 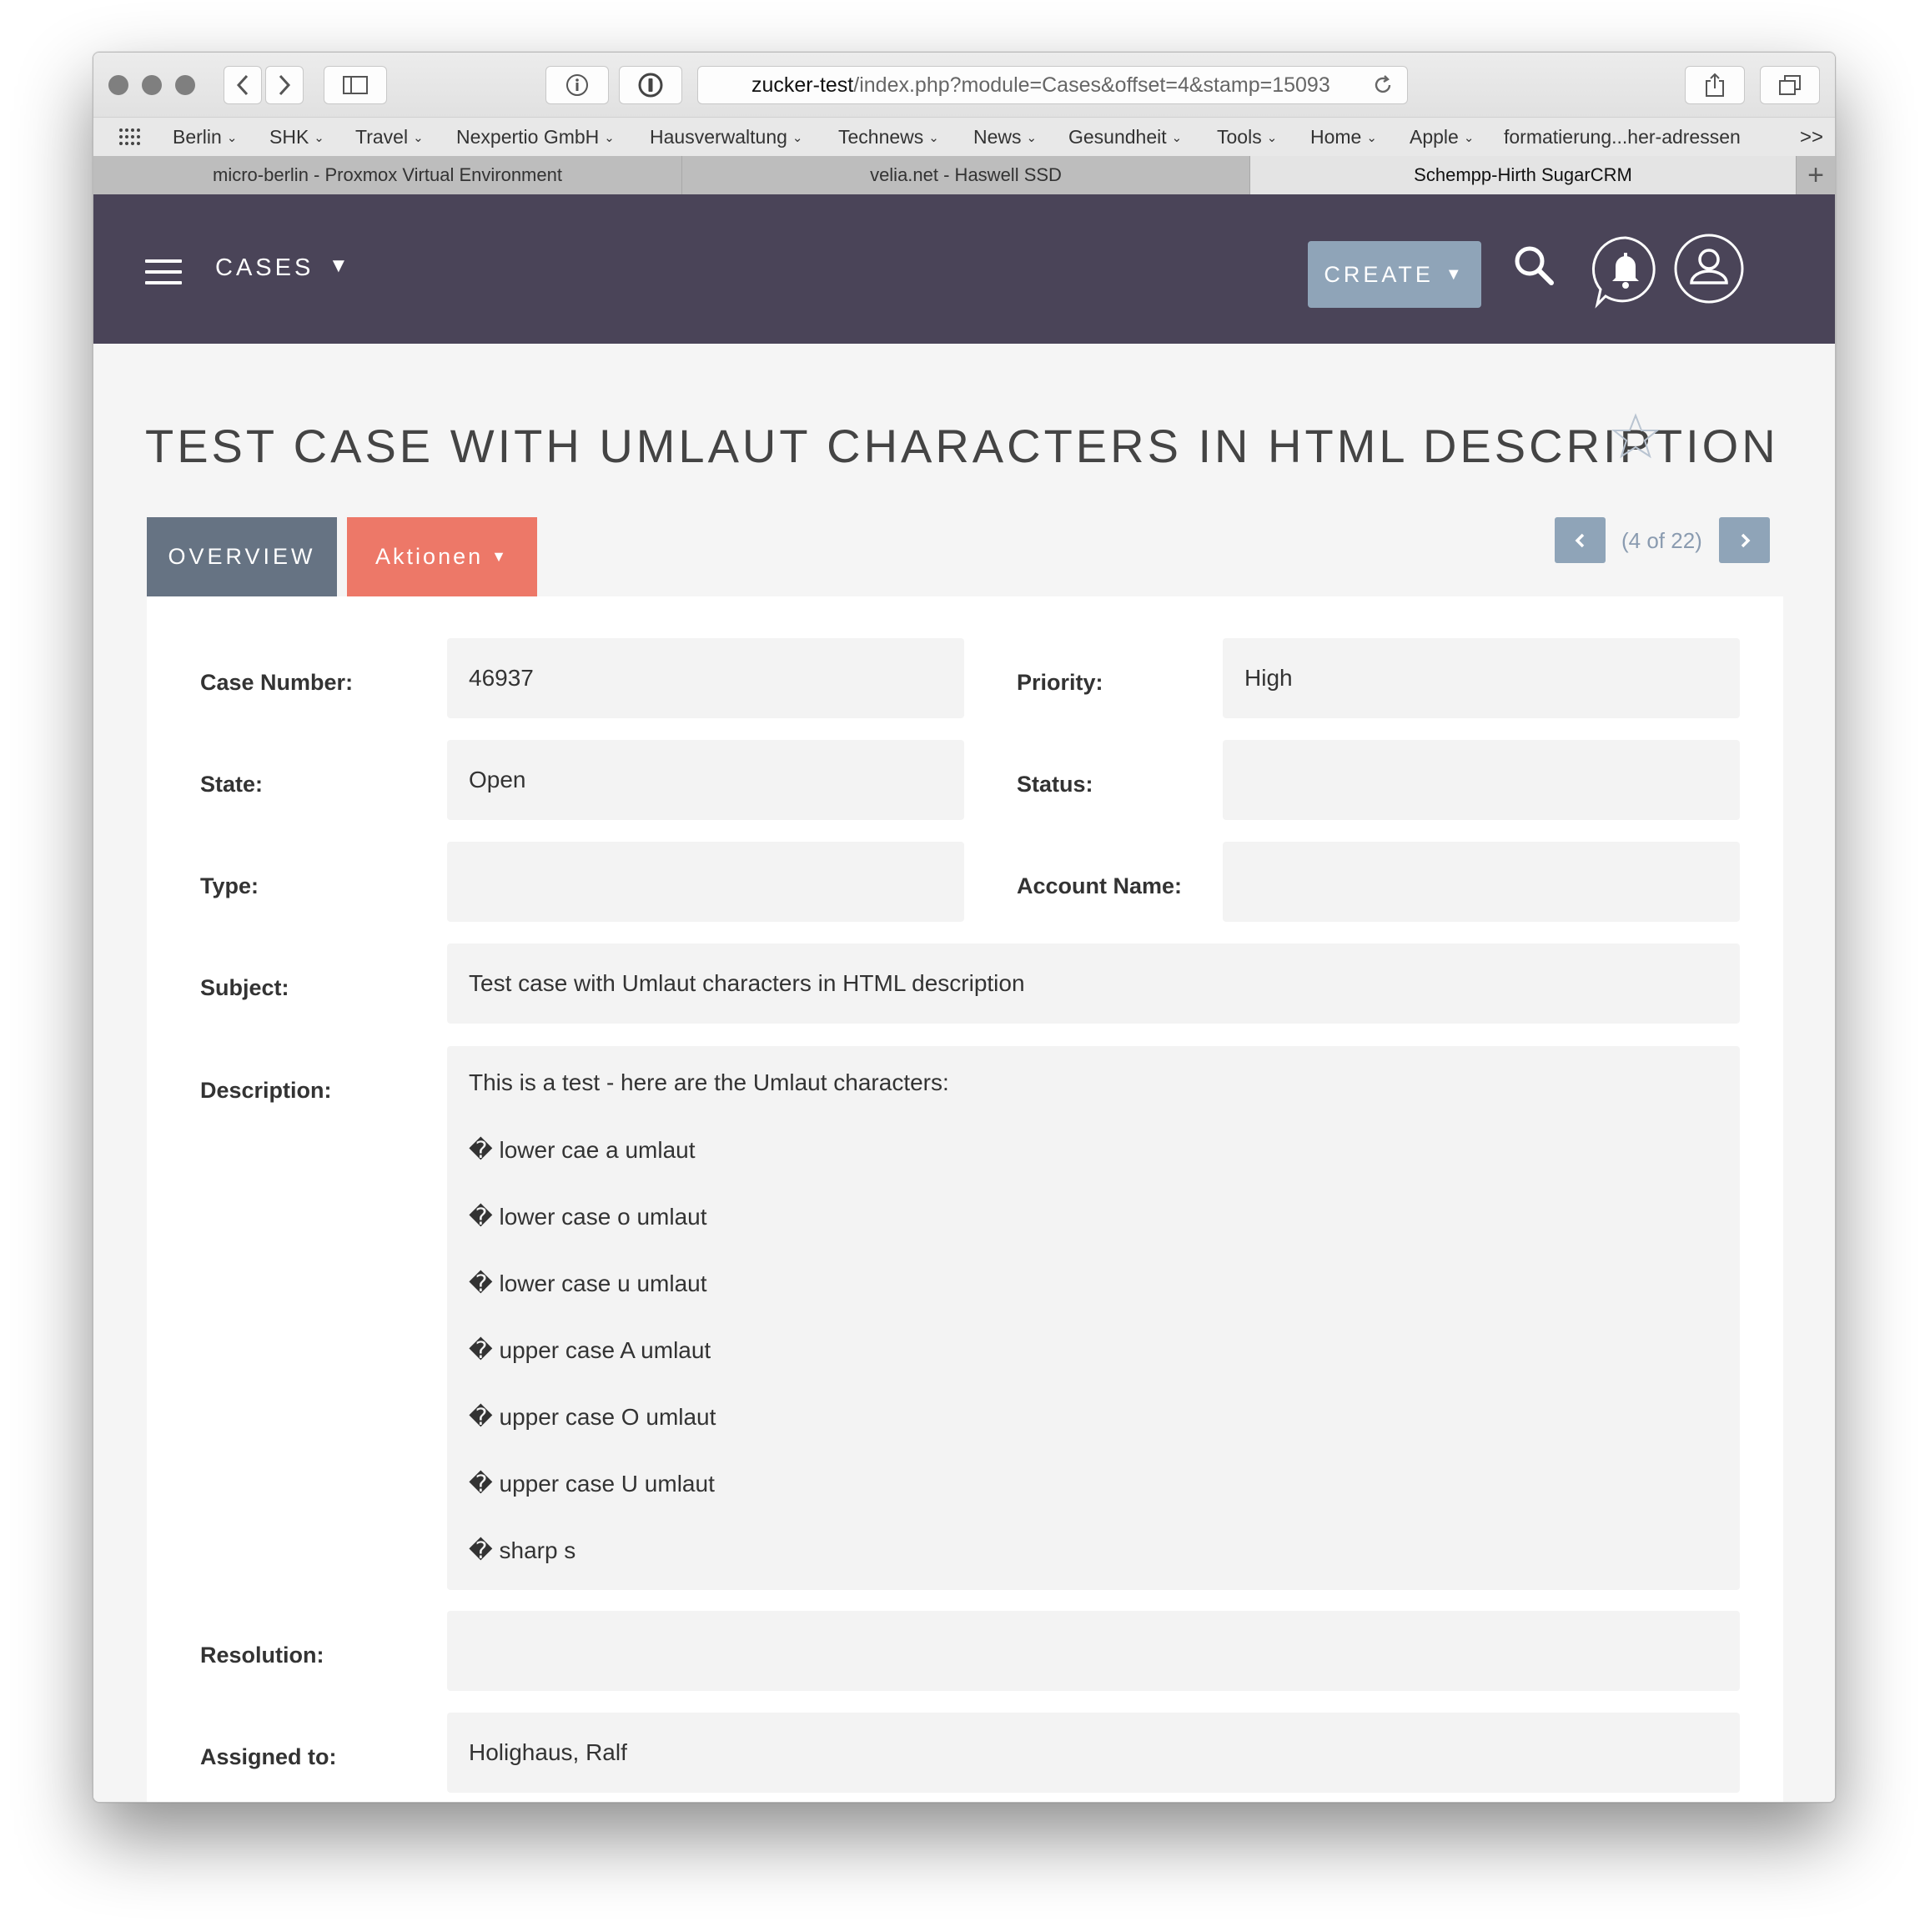 I want to click on share-icon, so click(x=1715, y=85).